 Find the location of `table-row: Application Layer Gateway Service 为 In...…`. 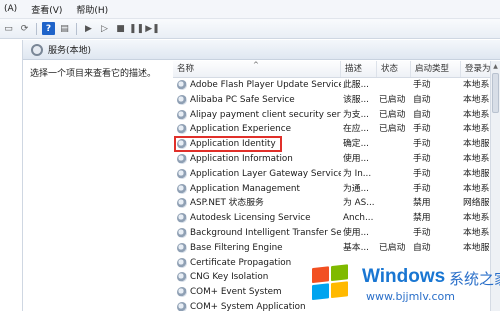

table-row: Application Layer Gateway Service 为 In...… is located at coordinates (331, 174).